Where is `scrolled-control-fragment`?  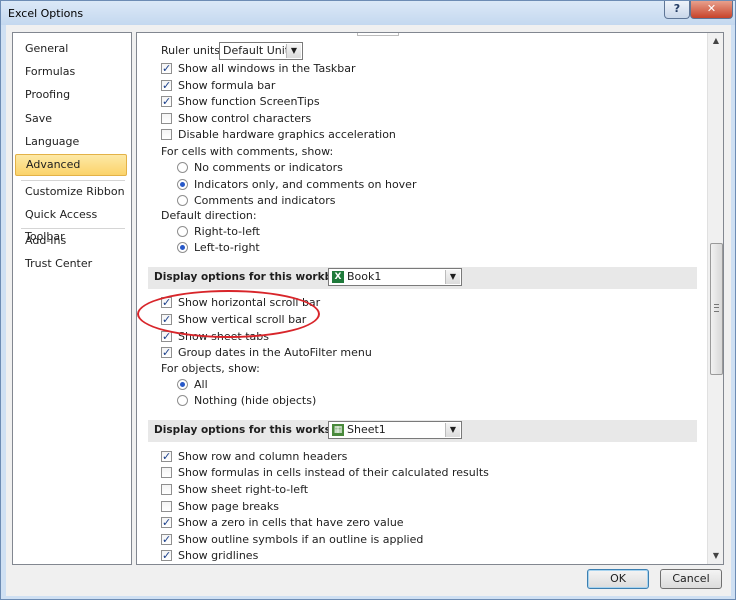 scrolled-control-fragment is located at coordinates (378, 34).